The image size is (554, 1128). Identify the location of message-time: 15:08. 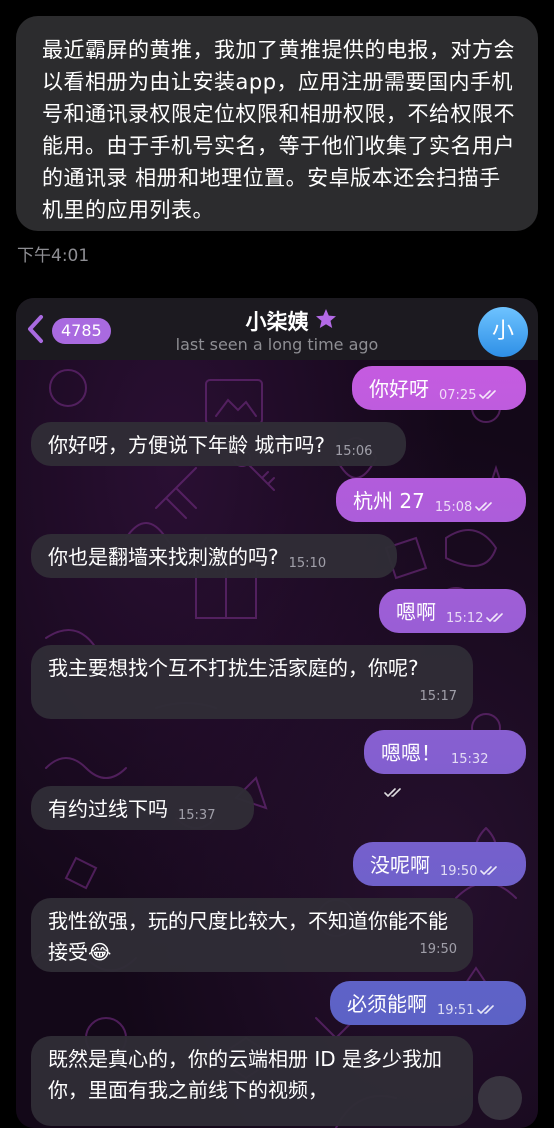
(453, 507).